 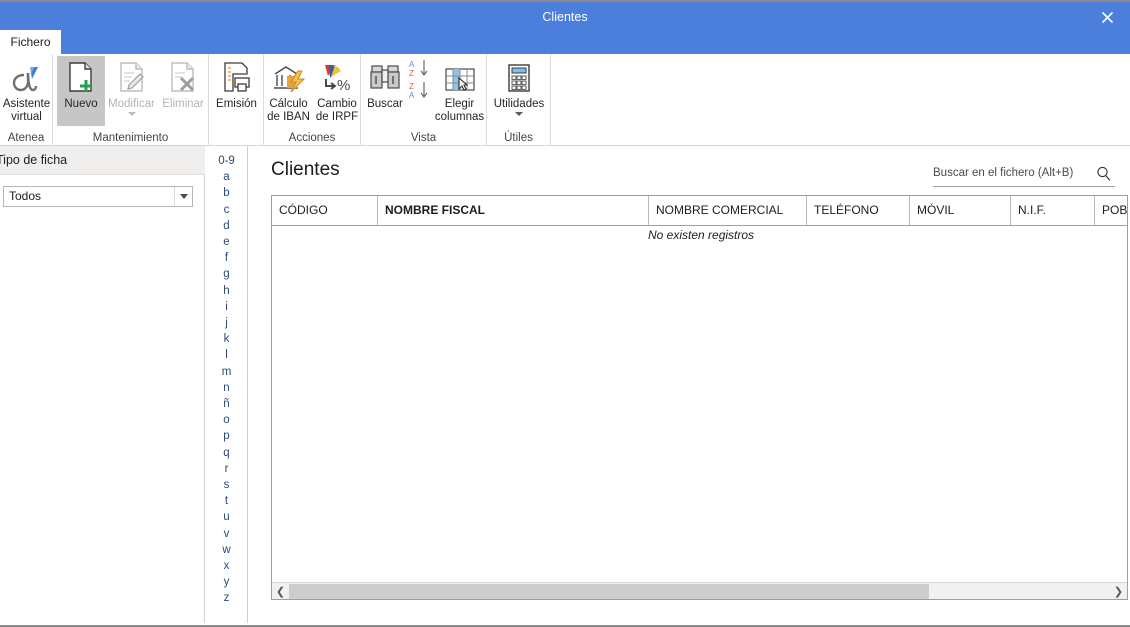 I want to click on ribbon-tab-strip: Fichero, so click(x=565, y=42).